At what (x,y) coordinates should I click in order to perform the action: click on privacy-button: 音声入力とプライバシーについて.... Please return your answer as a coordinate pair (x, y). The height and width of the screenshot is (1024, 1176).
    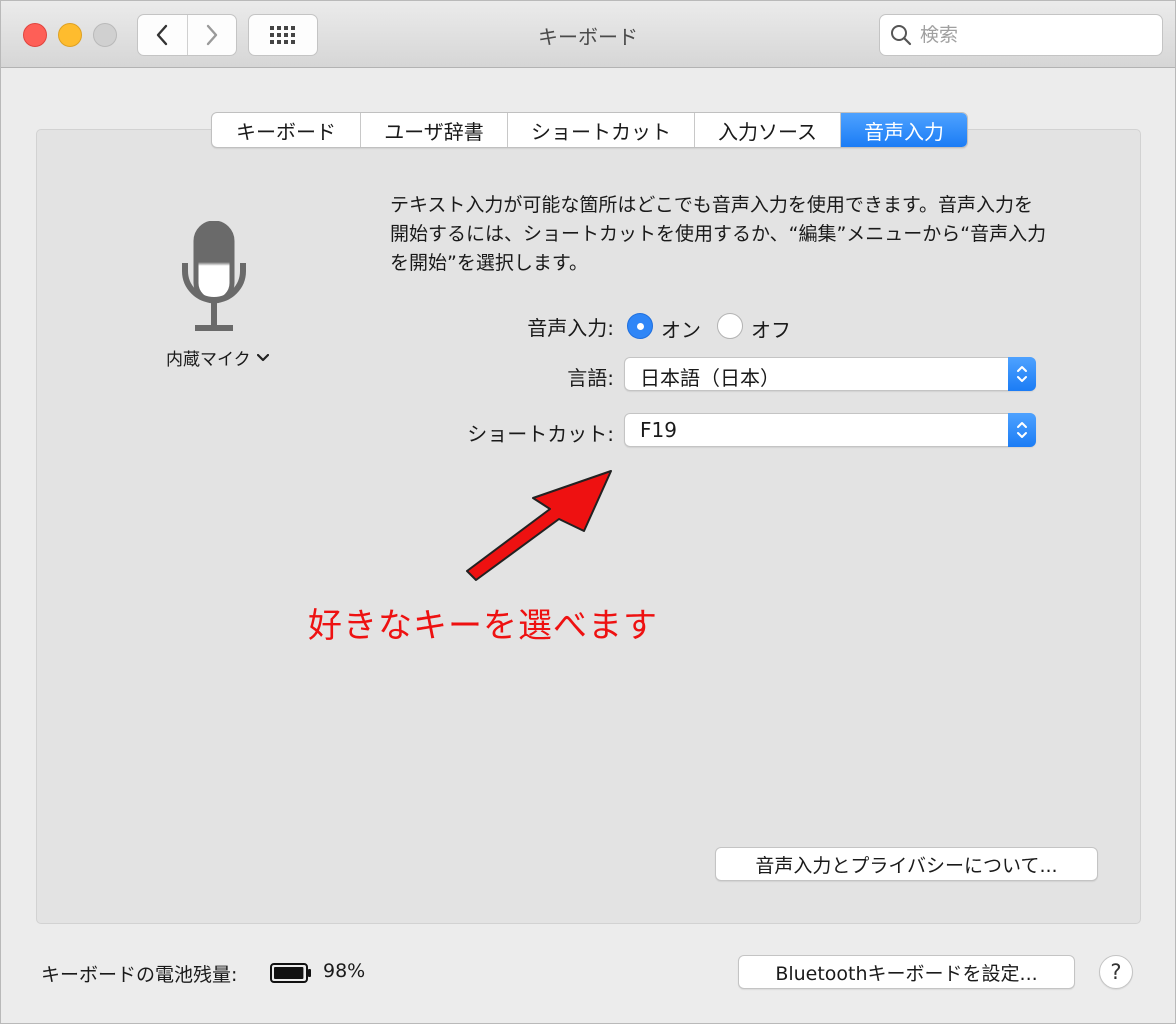
    Looking at the image, I should click on (906, 864).